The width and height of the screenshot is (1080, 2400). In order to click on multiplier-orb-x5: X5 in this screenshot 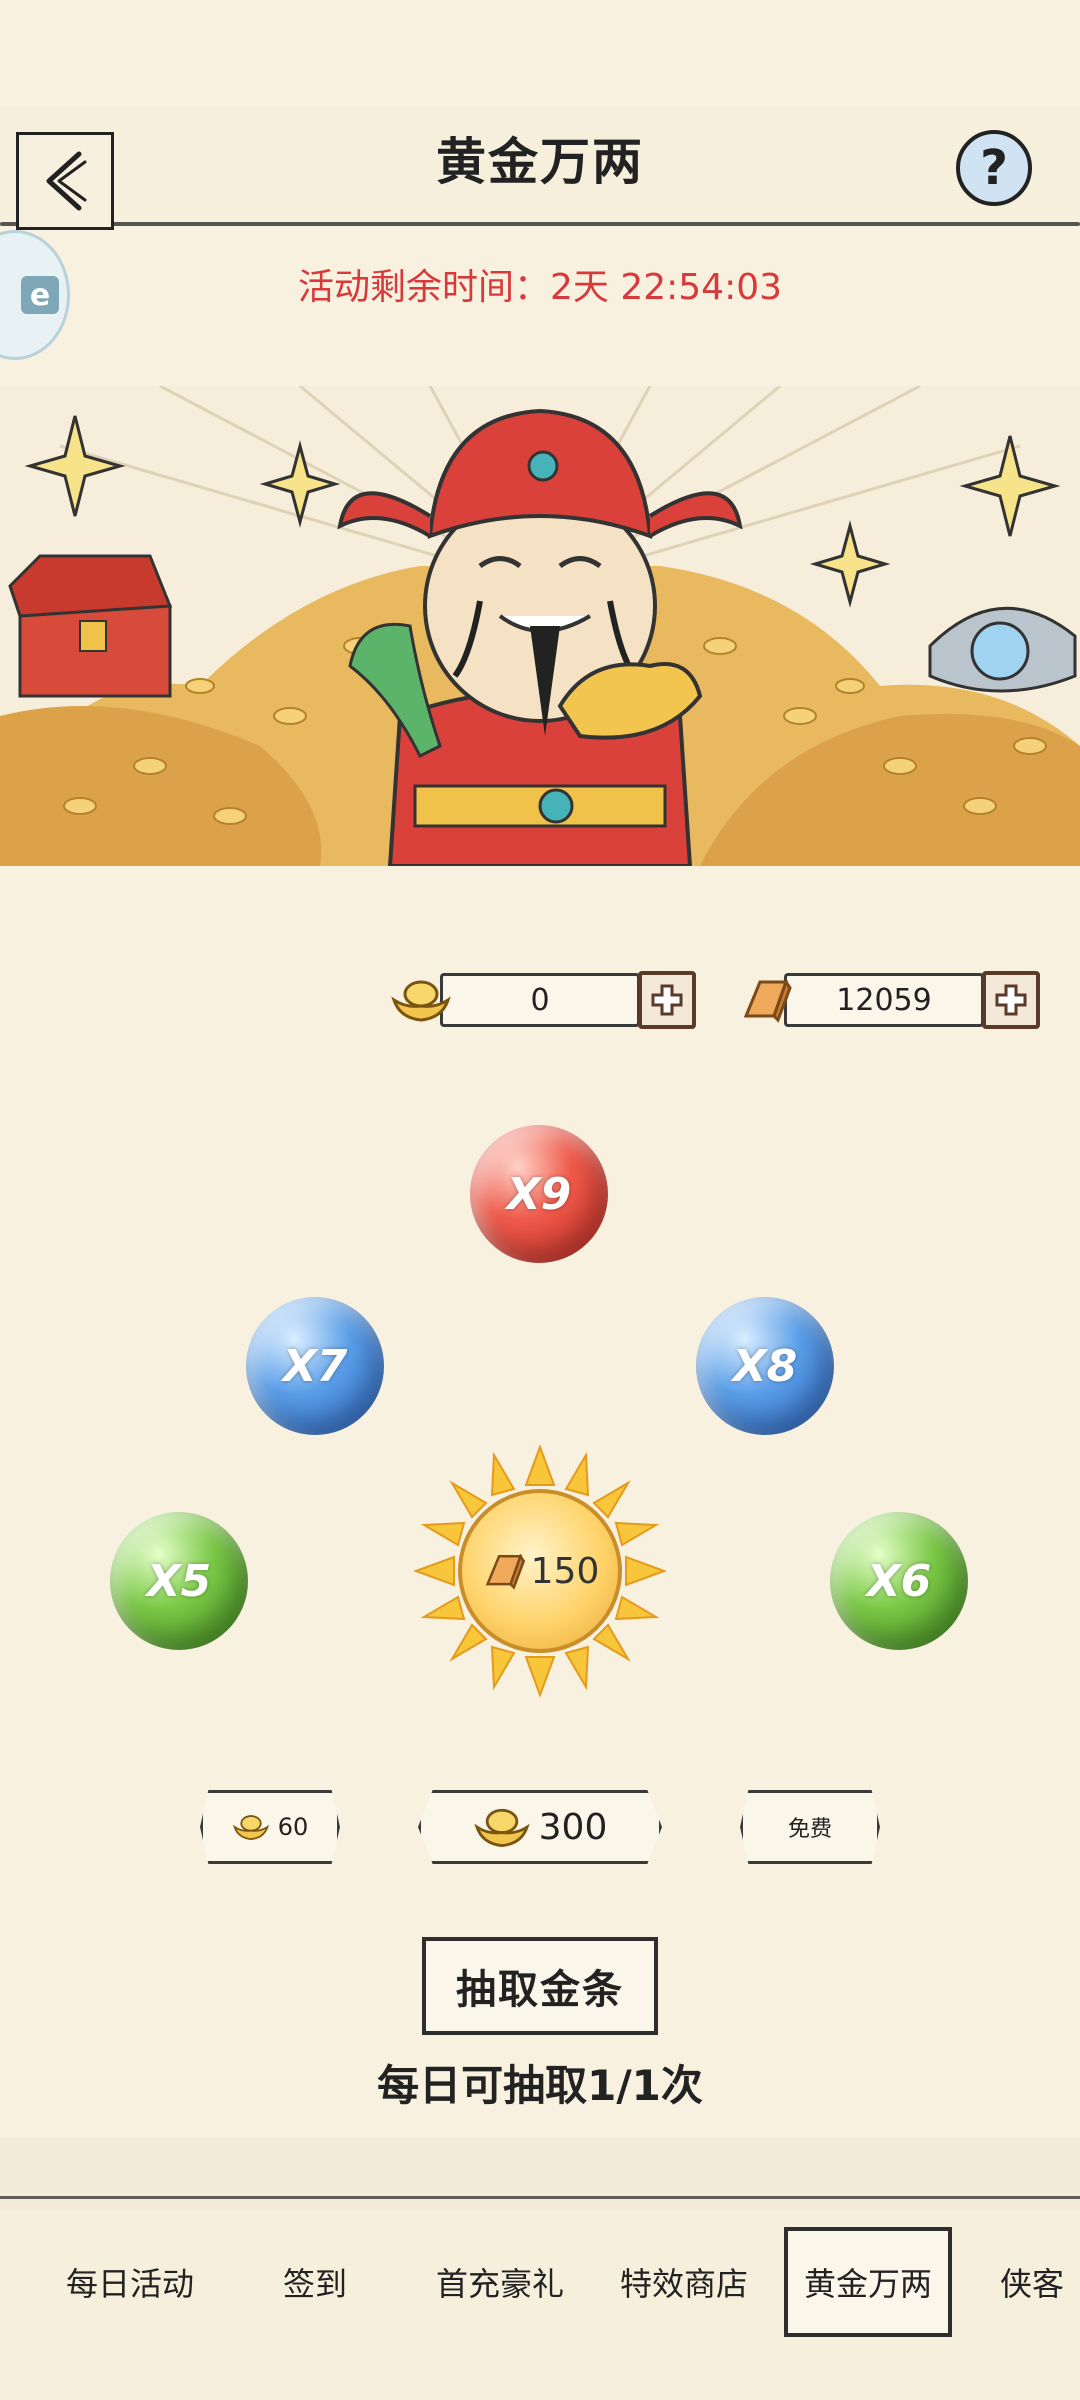, I will do `click(179, 1581)`.